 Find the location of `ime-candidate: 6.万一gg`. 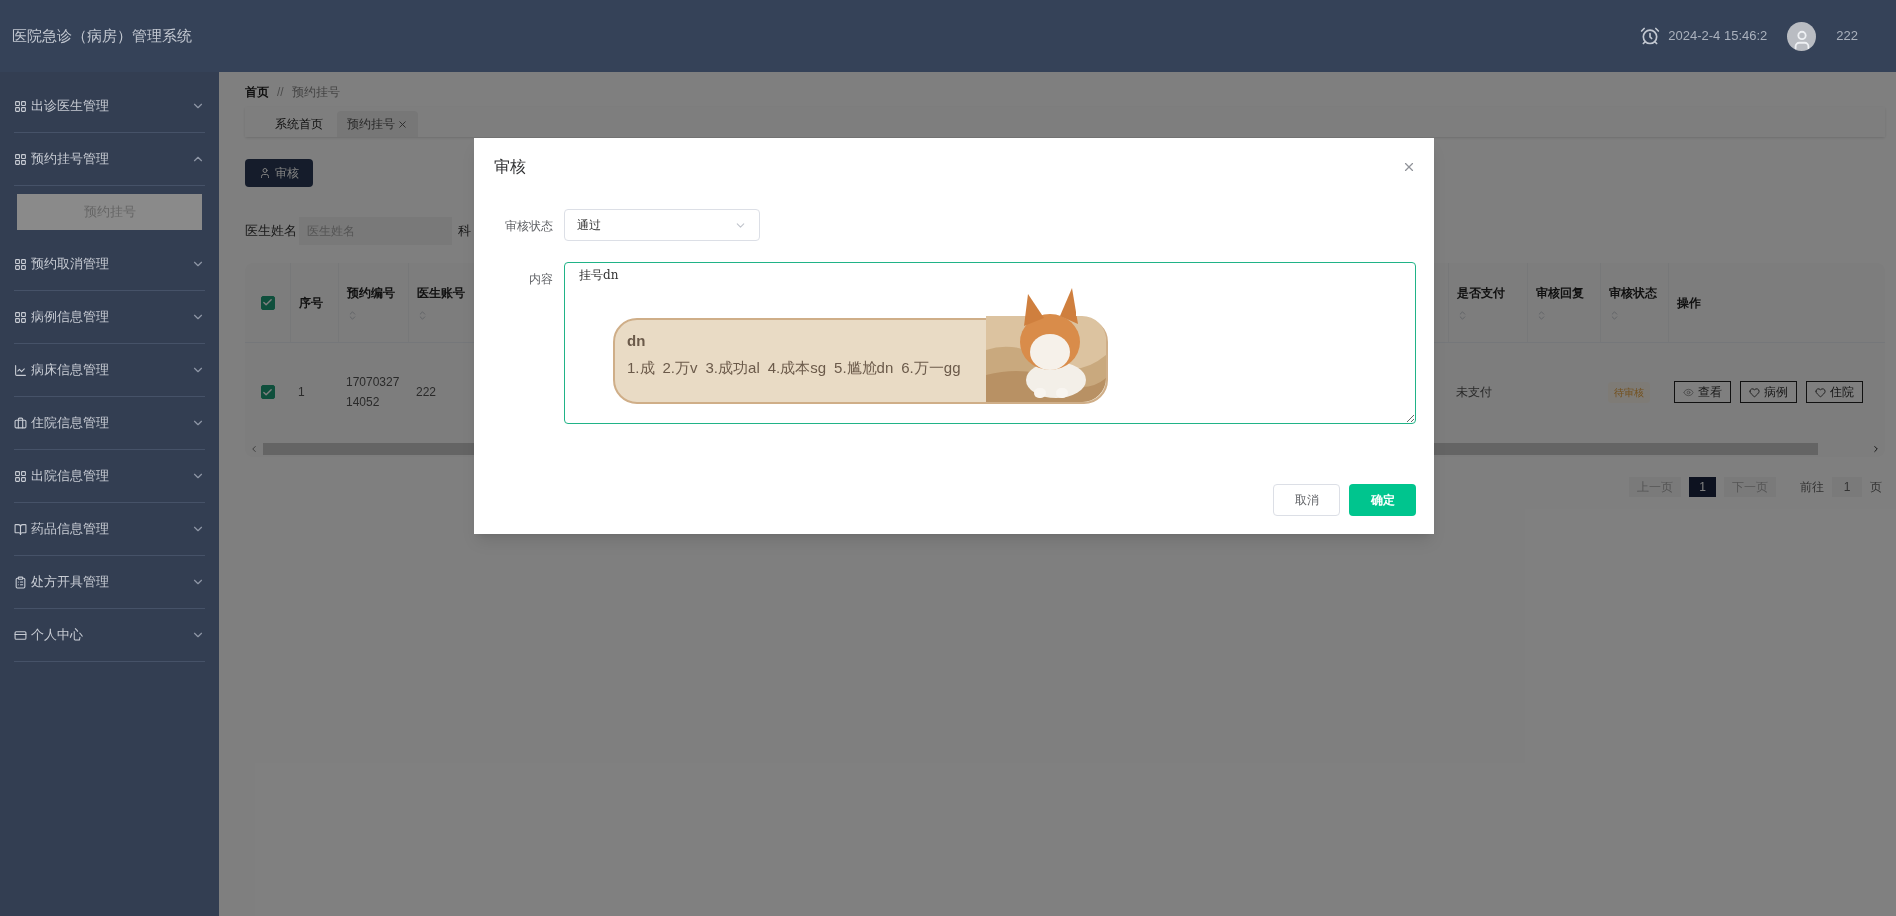

ime-candidate: 6.万一gg is located at coordinates (931, 367).